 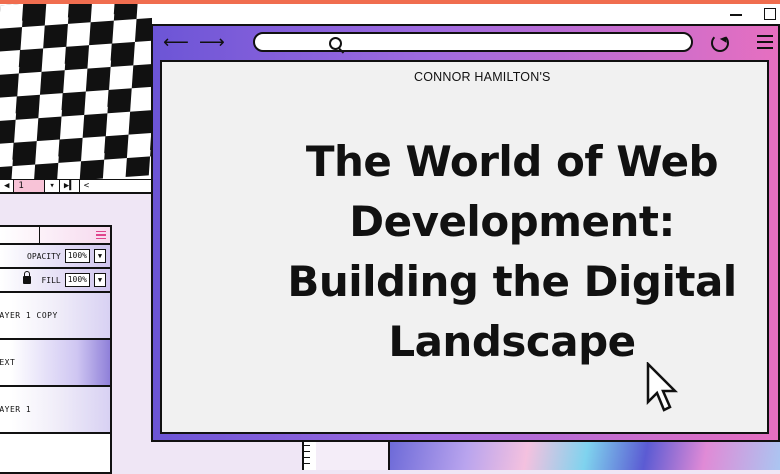 What do you see at coordinates (466, 15) in the screenshot?
I see `background-window-titlebar` at bounding box center [466, 15].